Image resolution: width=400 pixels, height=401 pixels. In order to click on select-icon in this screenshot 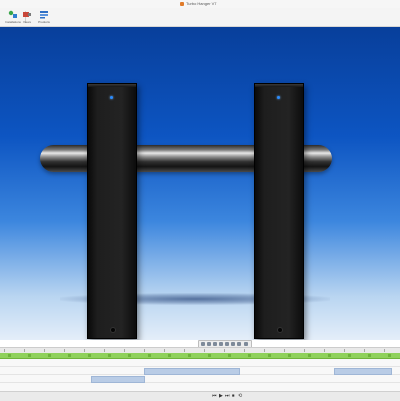, I will do `click(203, 344)`.